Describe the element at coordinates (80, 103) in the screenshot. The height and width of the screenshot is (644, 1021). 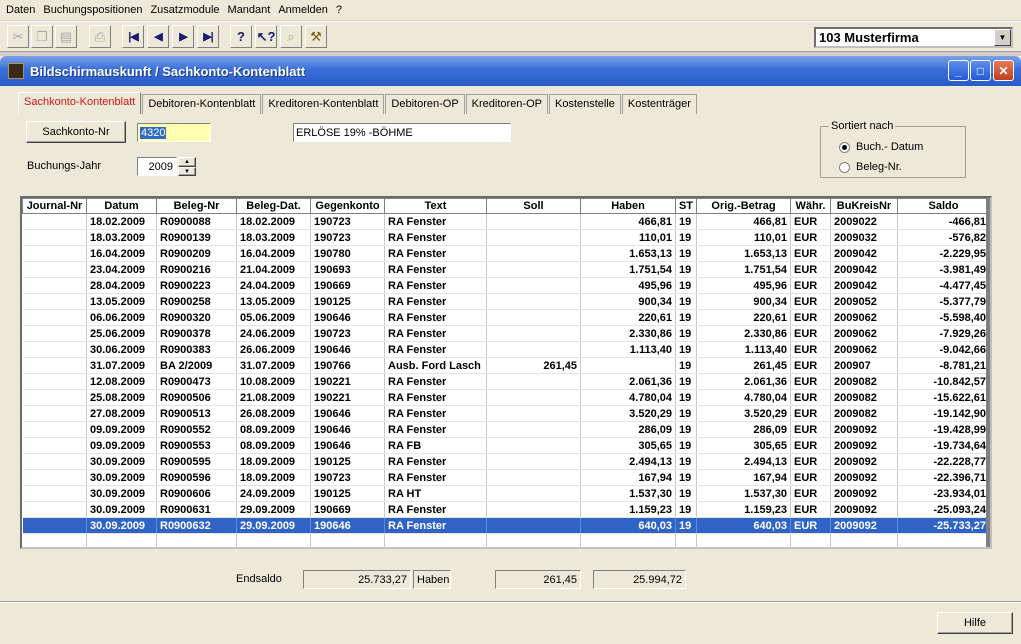
I see `tab-sachkonto-kontenblatt: Sachkonto-Kontenblatt` at that location.